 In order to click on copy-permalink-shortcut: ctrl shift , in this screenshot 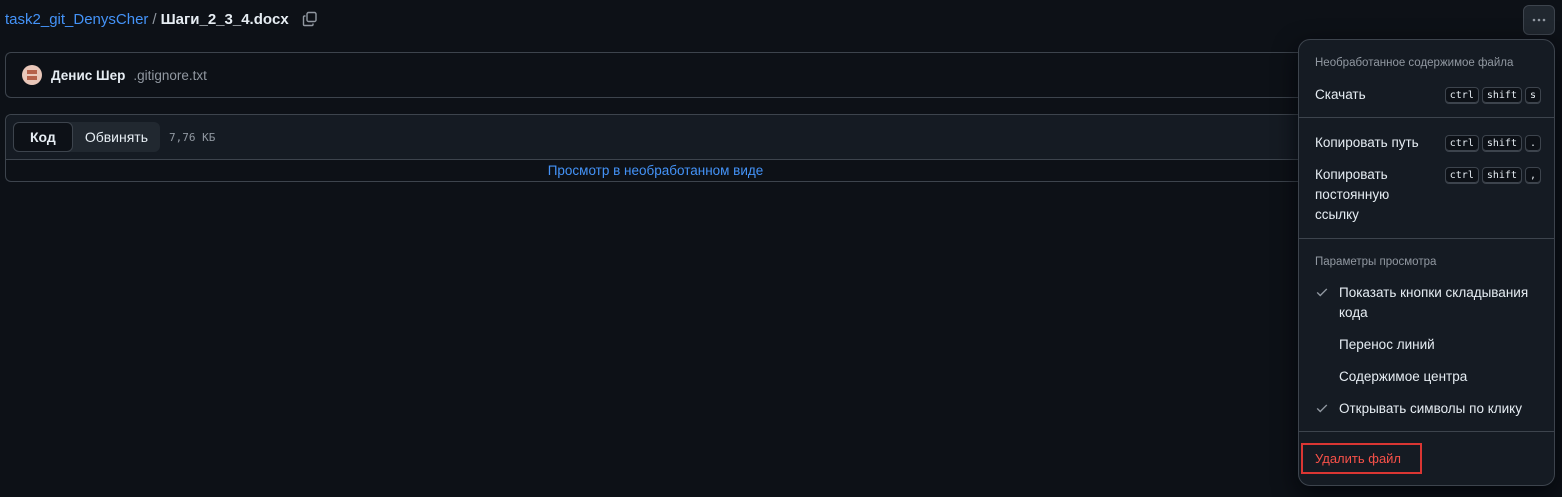, I will do `click(1492, 175)`.